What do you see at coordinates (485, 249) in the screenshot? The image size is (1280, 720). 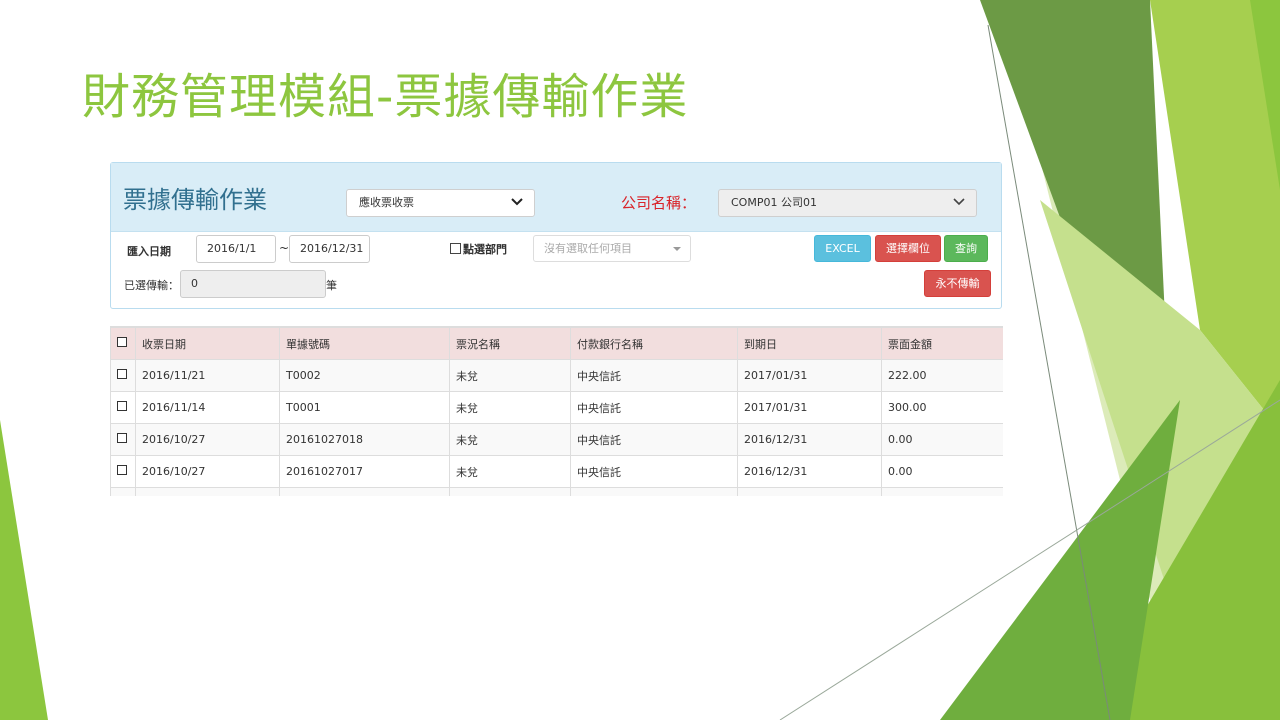 I see `dept-checkbox-label: 點選部門` at bounding box center [485, 249].